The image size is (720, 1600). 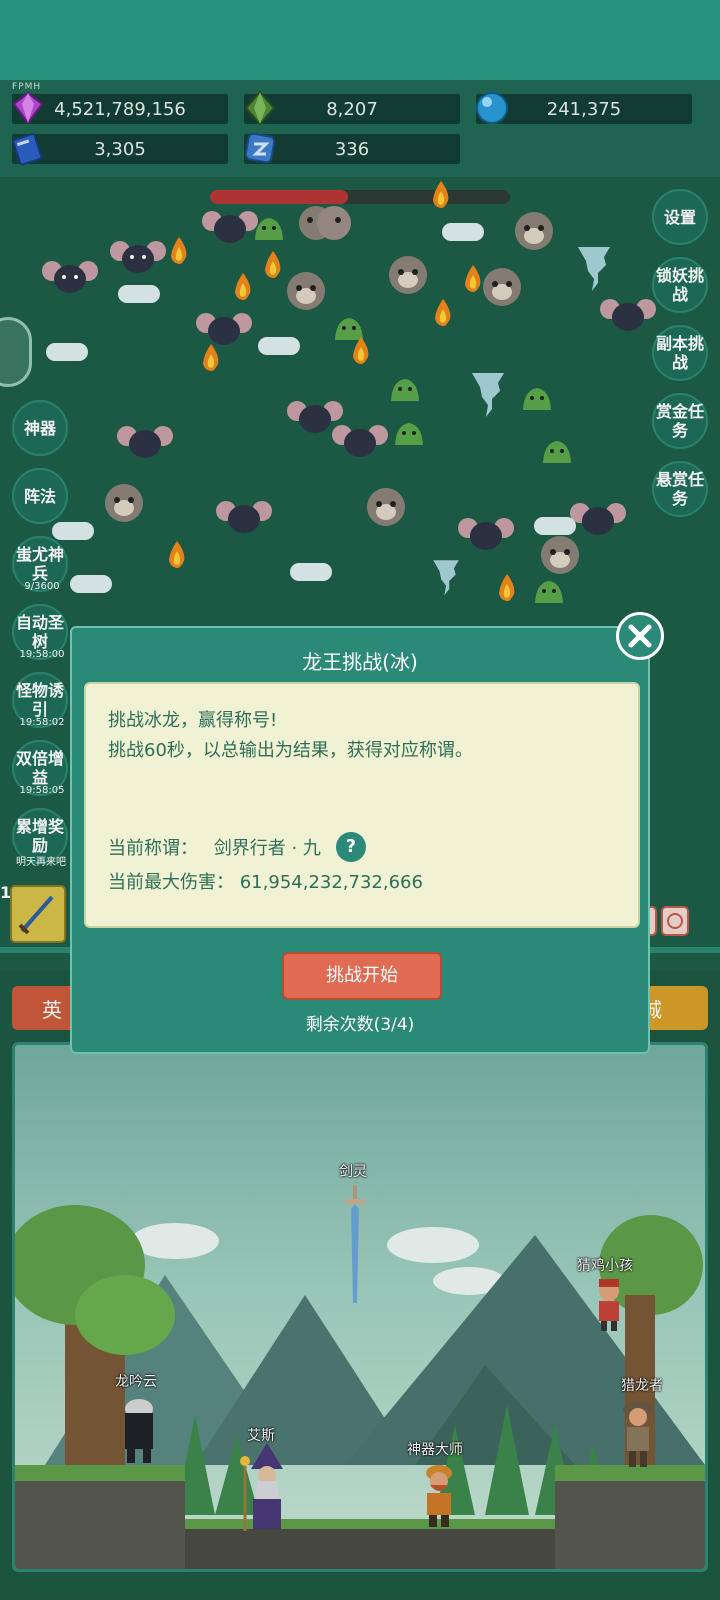 What do you see at coordinates (153, 848) in the screenshot?
I see `current-title-label: 当前称谓：` at bounding box center [153, 848].